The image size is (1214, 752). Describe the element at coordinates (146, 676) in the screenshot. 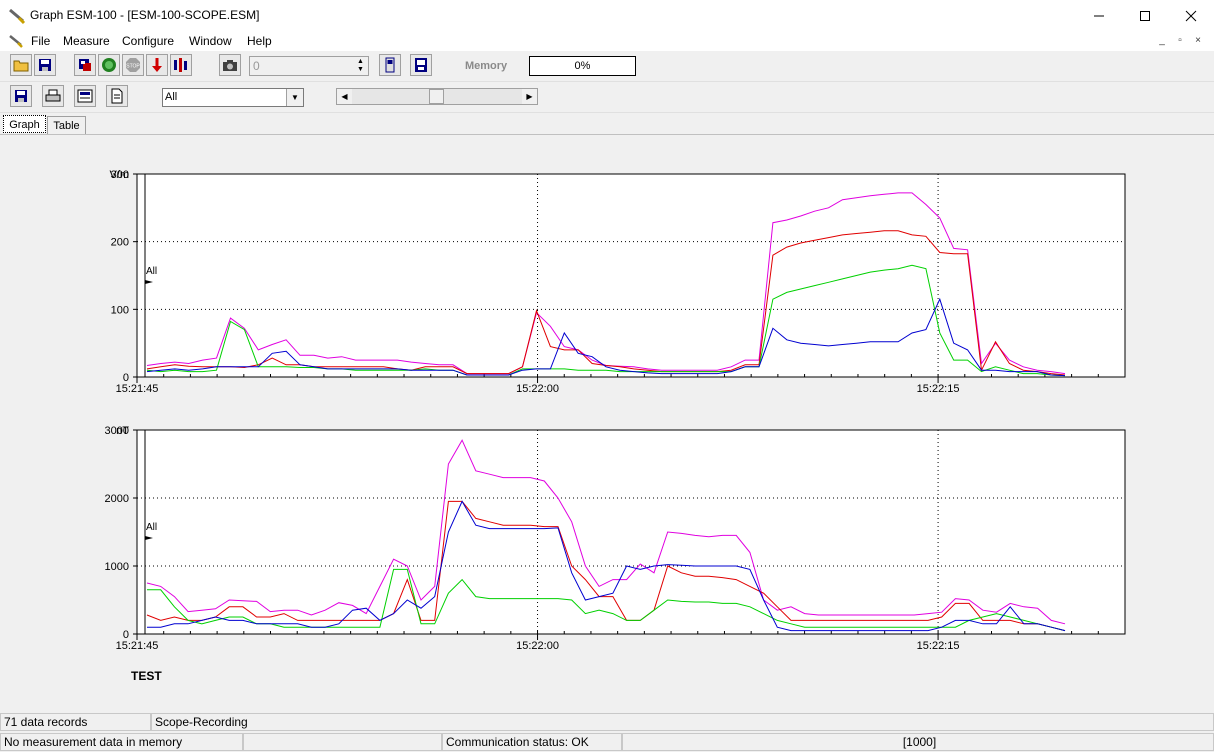

I see `test-label: TEST` at that location.